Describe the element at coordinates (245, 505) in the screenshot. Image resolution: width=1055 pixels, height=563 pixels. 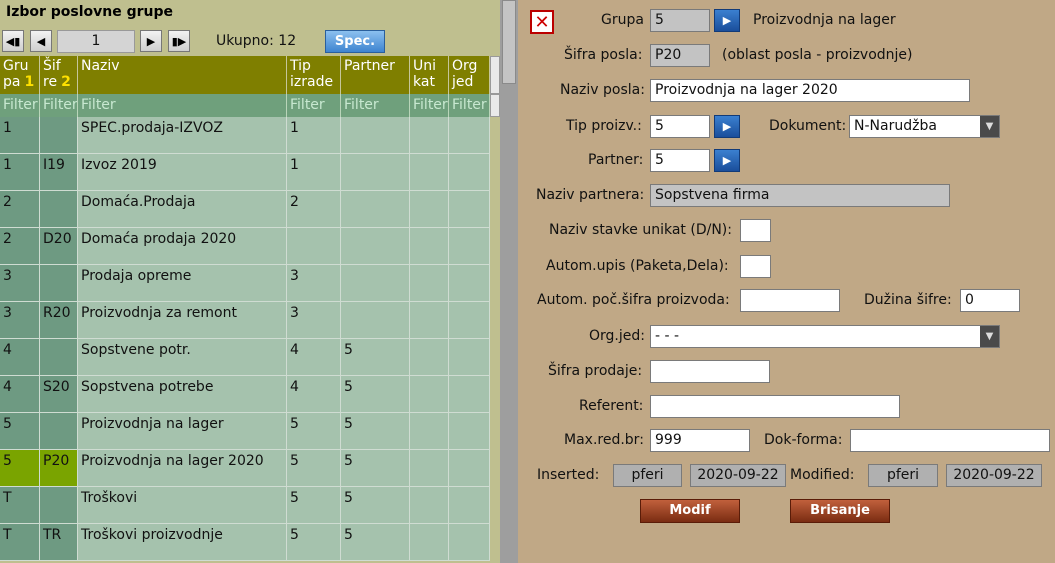
I see `table-row: T Troškovi 5 5` at that location.